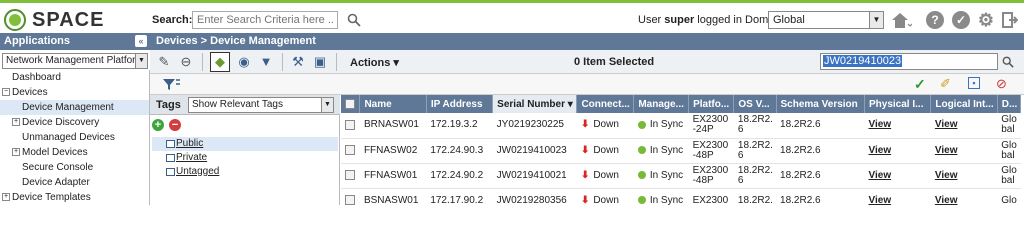 This screenshot has width=1024, height=240. What do you see at coordinates (164, 62) in the screenshot?
I see `edit-icon: ✎` at bounding box center [164, 62].